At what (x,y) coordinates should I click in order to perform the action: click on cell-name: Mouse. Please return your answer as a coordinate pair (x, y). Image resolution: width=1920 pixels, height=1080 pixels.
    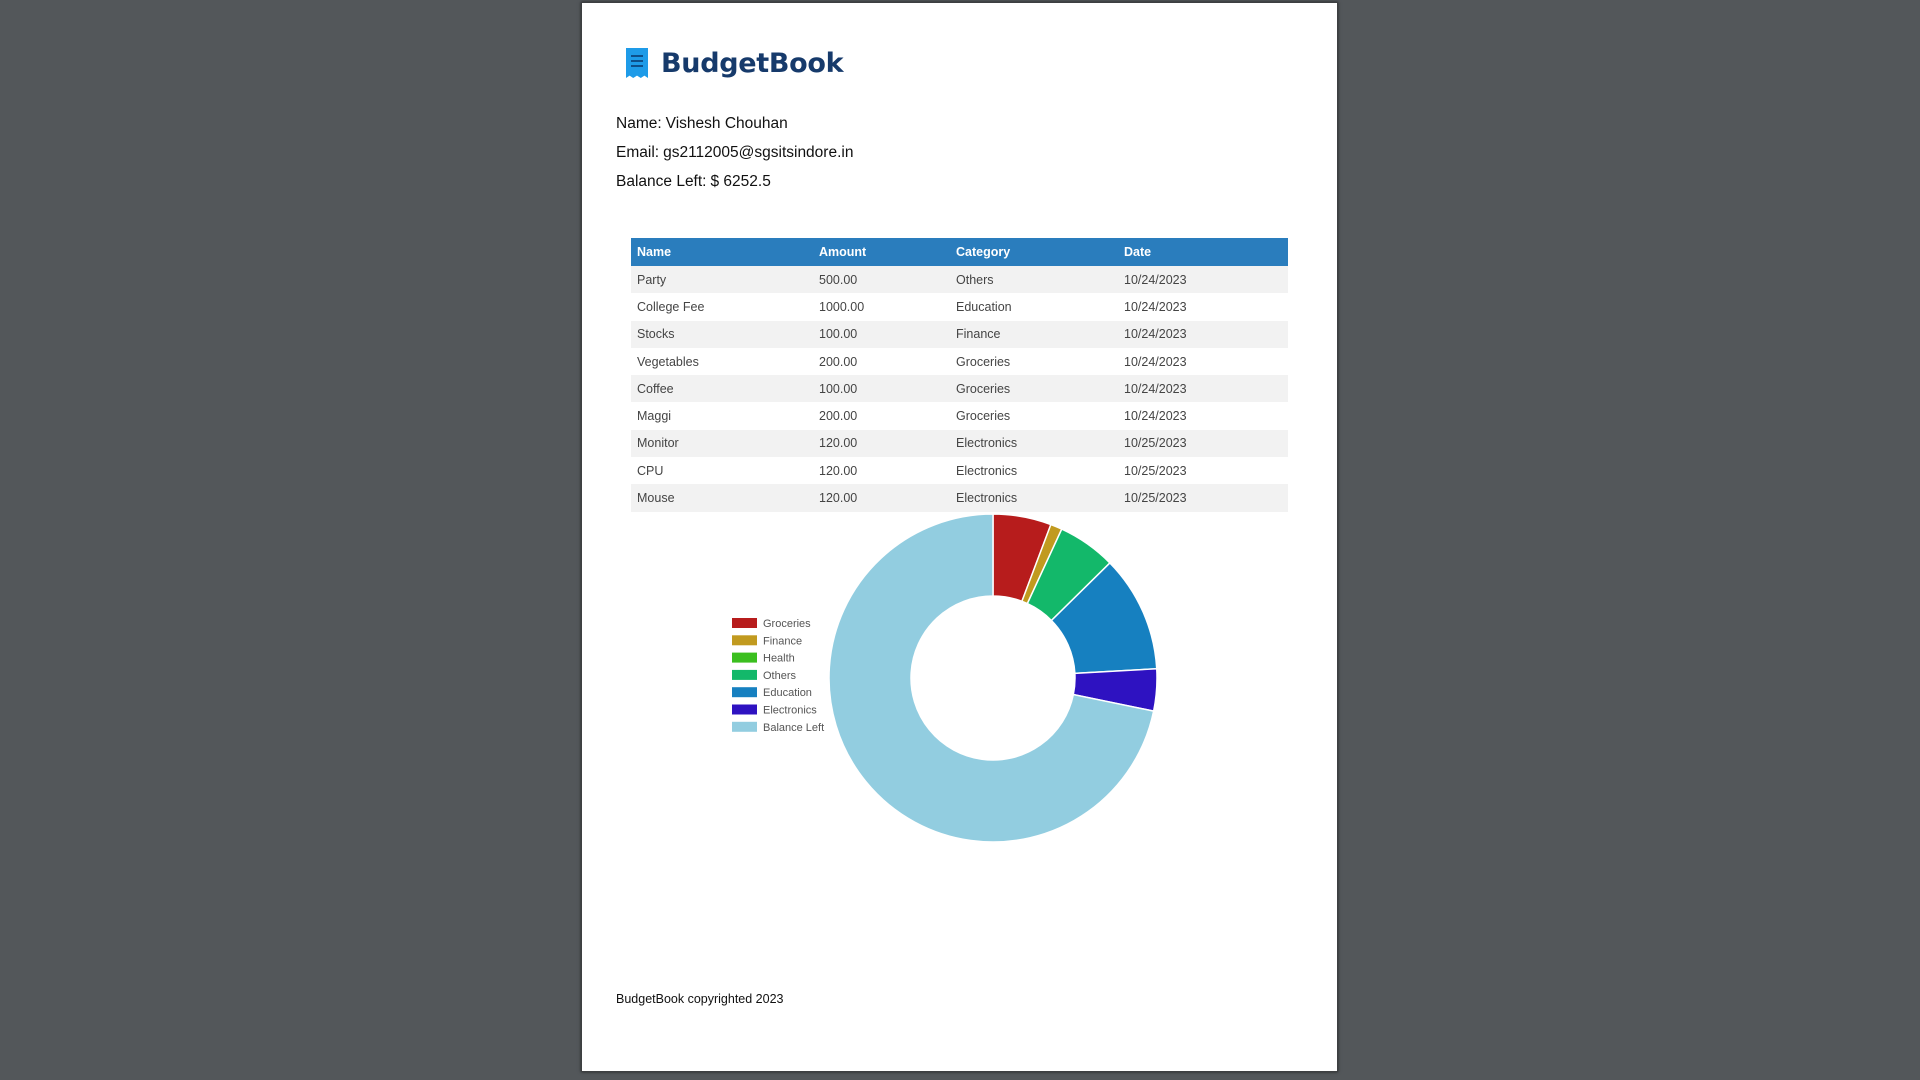
    Looking at the image, I should click on (722, 498).